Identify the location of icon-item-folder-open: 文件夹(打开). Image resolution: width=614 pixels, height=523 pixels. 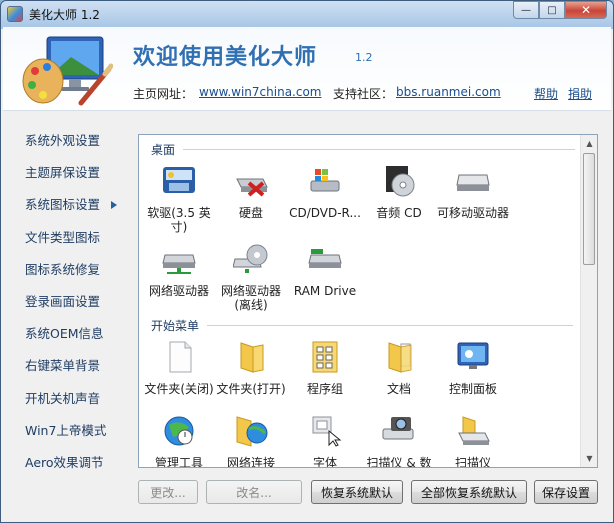
(251, 368).